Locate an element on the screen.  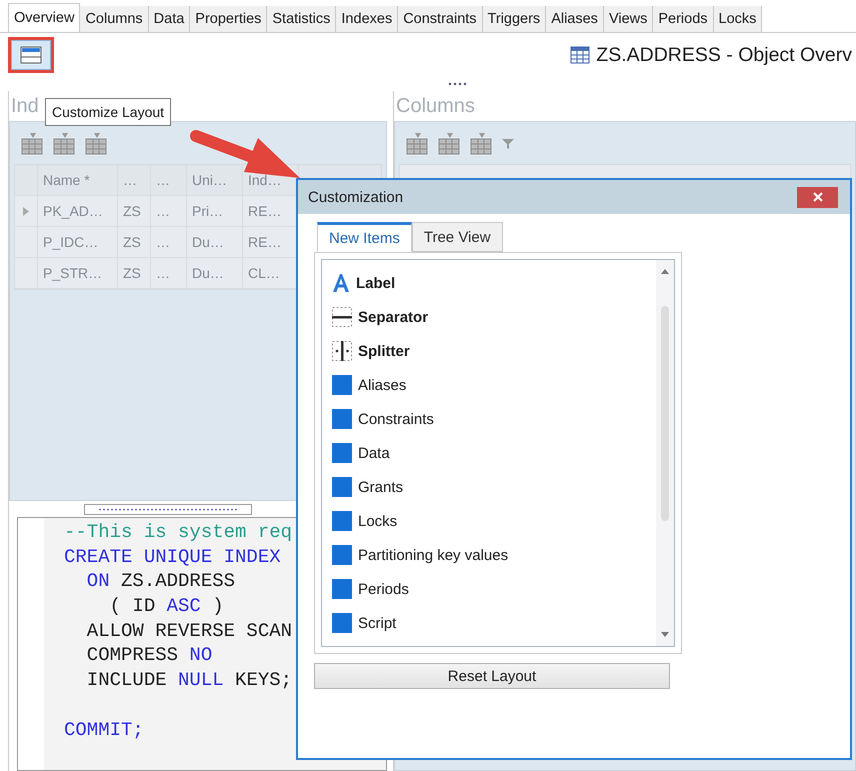
code-line: --This is system req is located at coordinates (178, 532).